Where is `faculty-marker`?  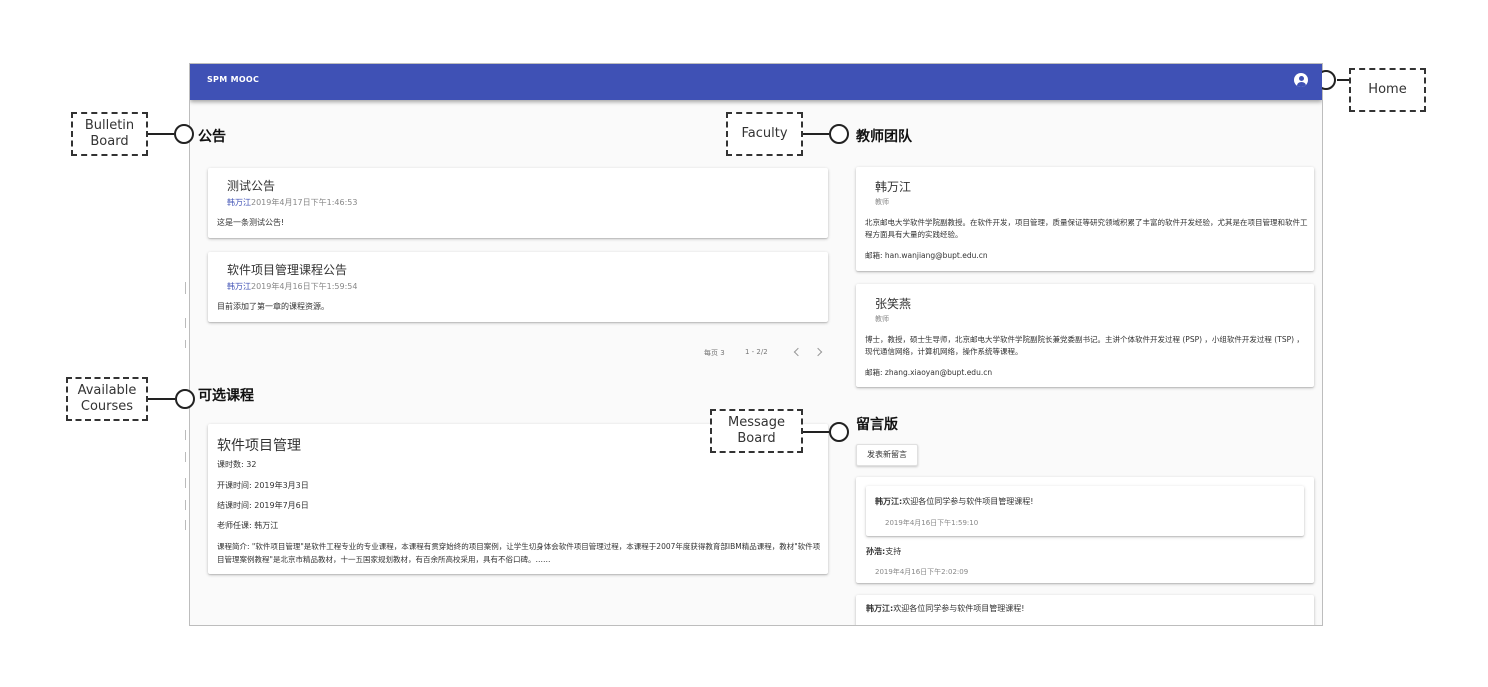 faculty-marker is located at coordinates (839, 134).